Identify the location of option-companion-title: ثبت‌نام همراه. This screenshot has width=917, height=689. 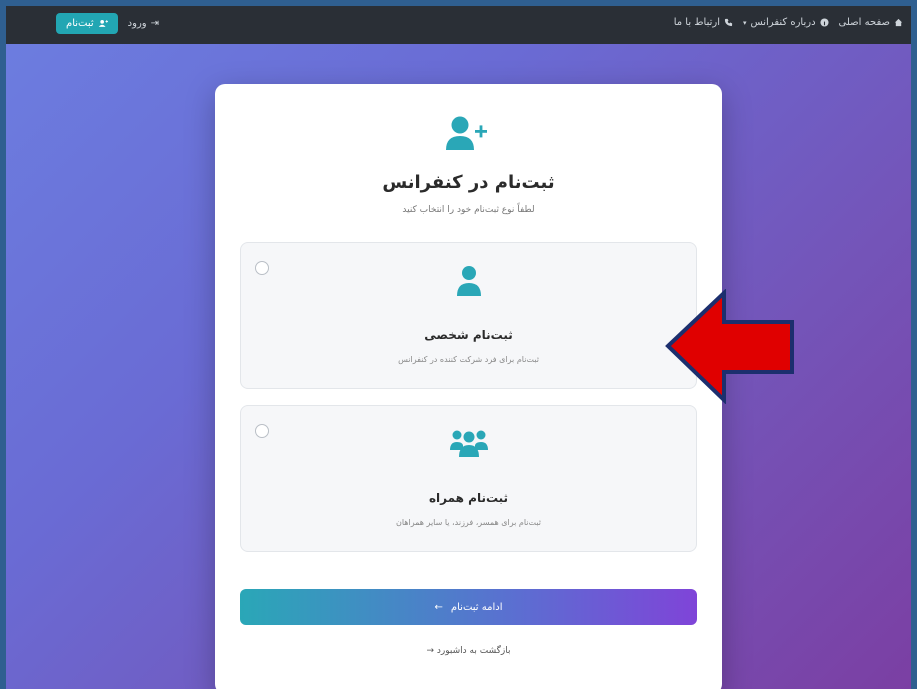
(468, 498).